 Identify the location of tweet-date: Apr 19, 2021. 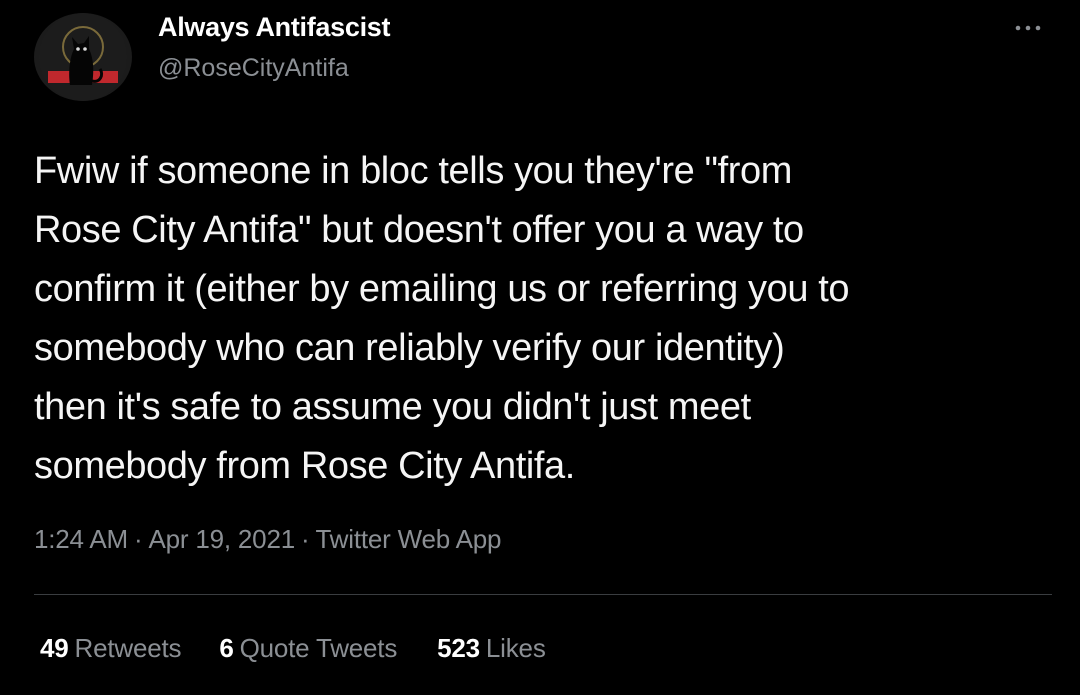
(221, 539).